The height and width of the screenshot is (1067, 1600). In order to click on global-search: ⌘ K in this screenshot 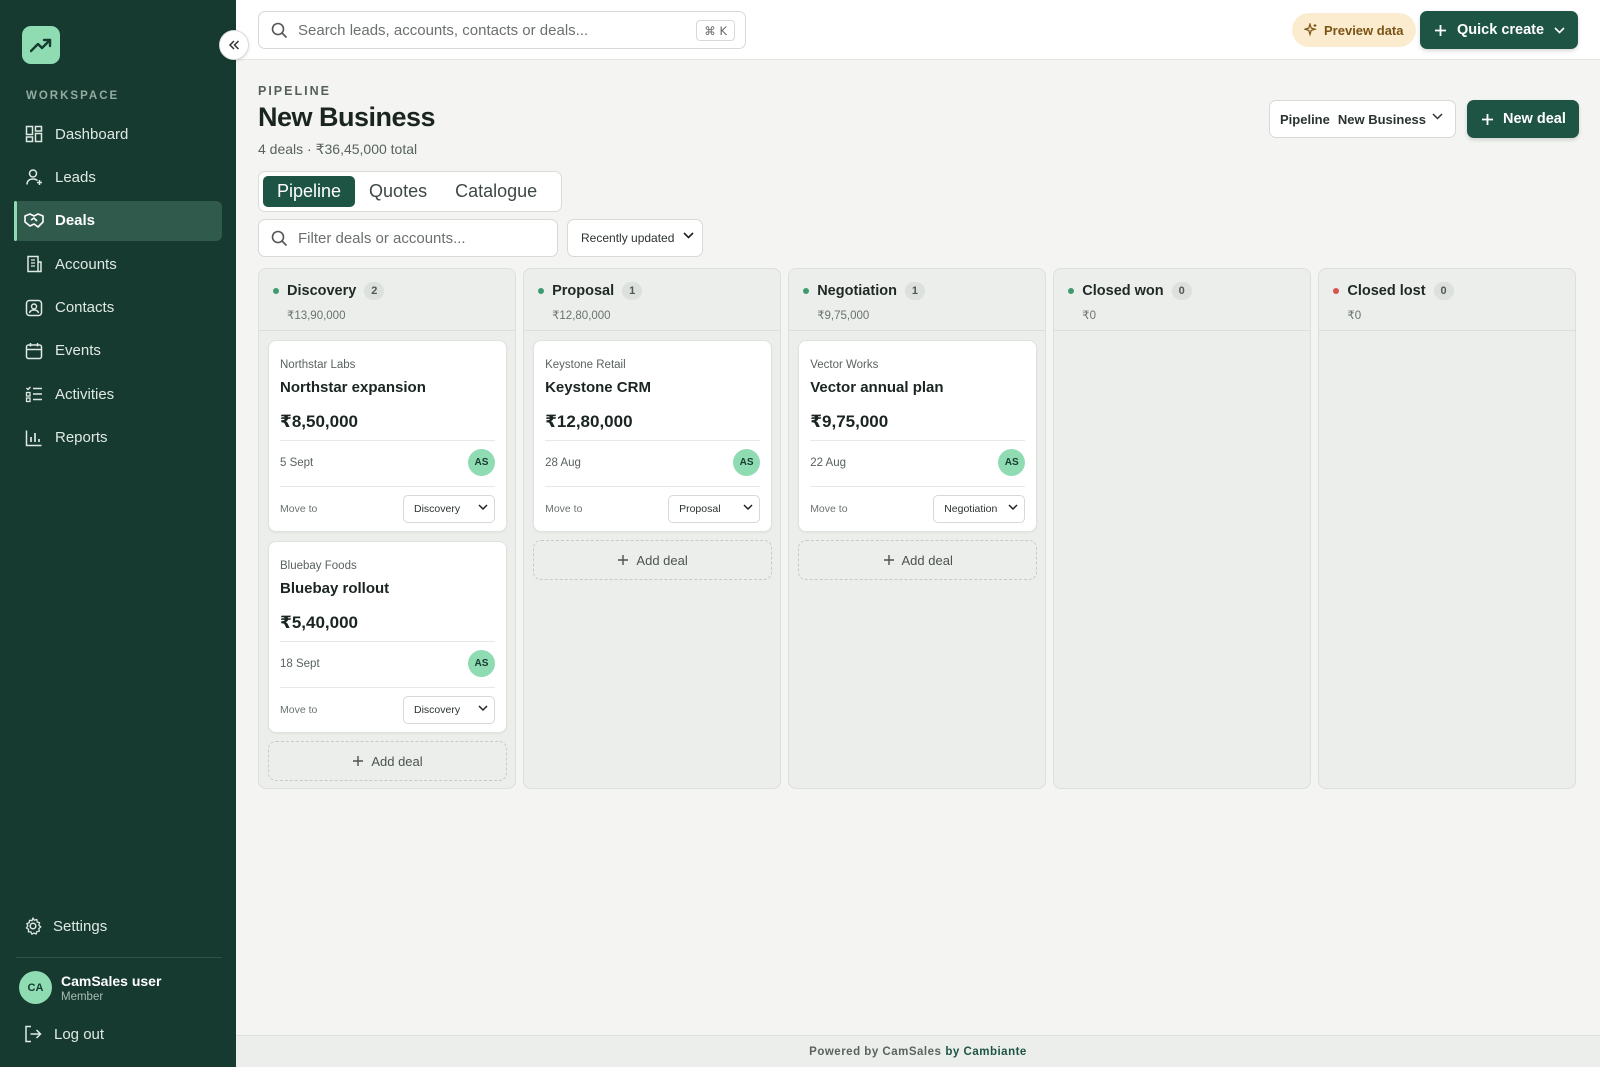, I will do `click(502, 30)`.